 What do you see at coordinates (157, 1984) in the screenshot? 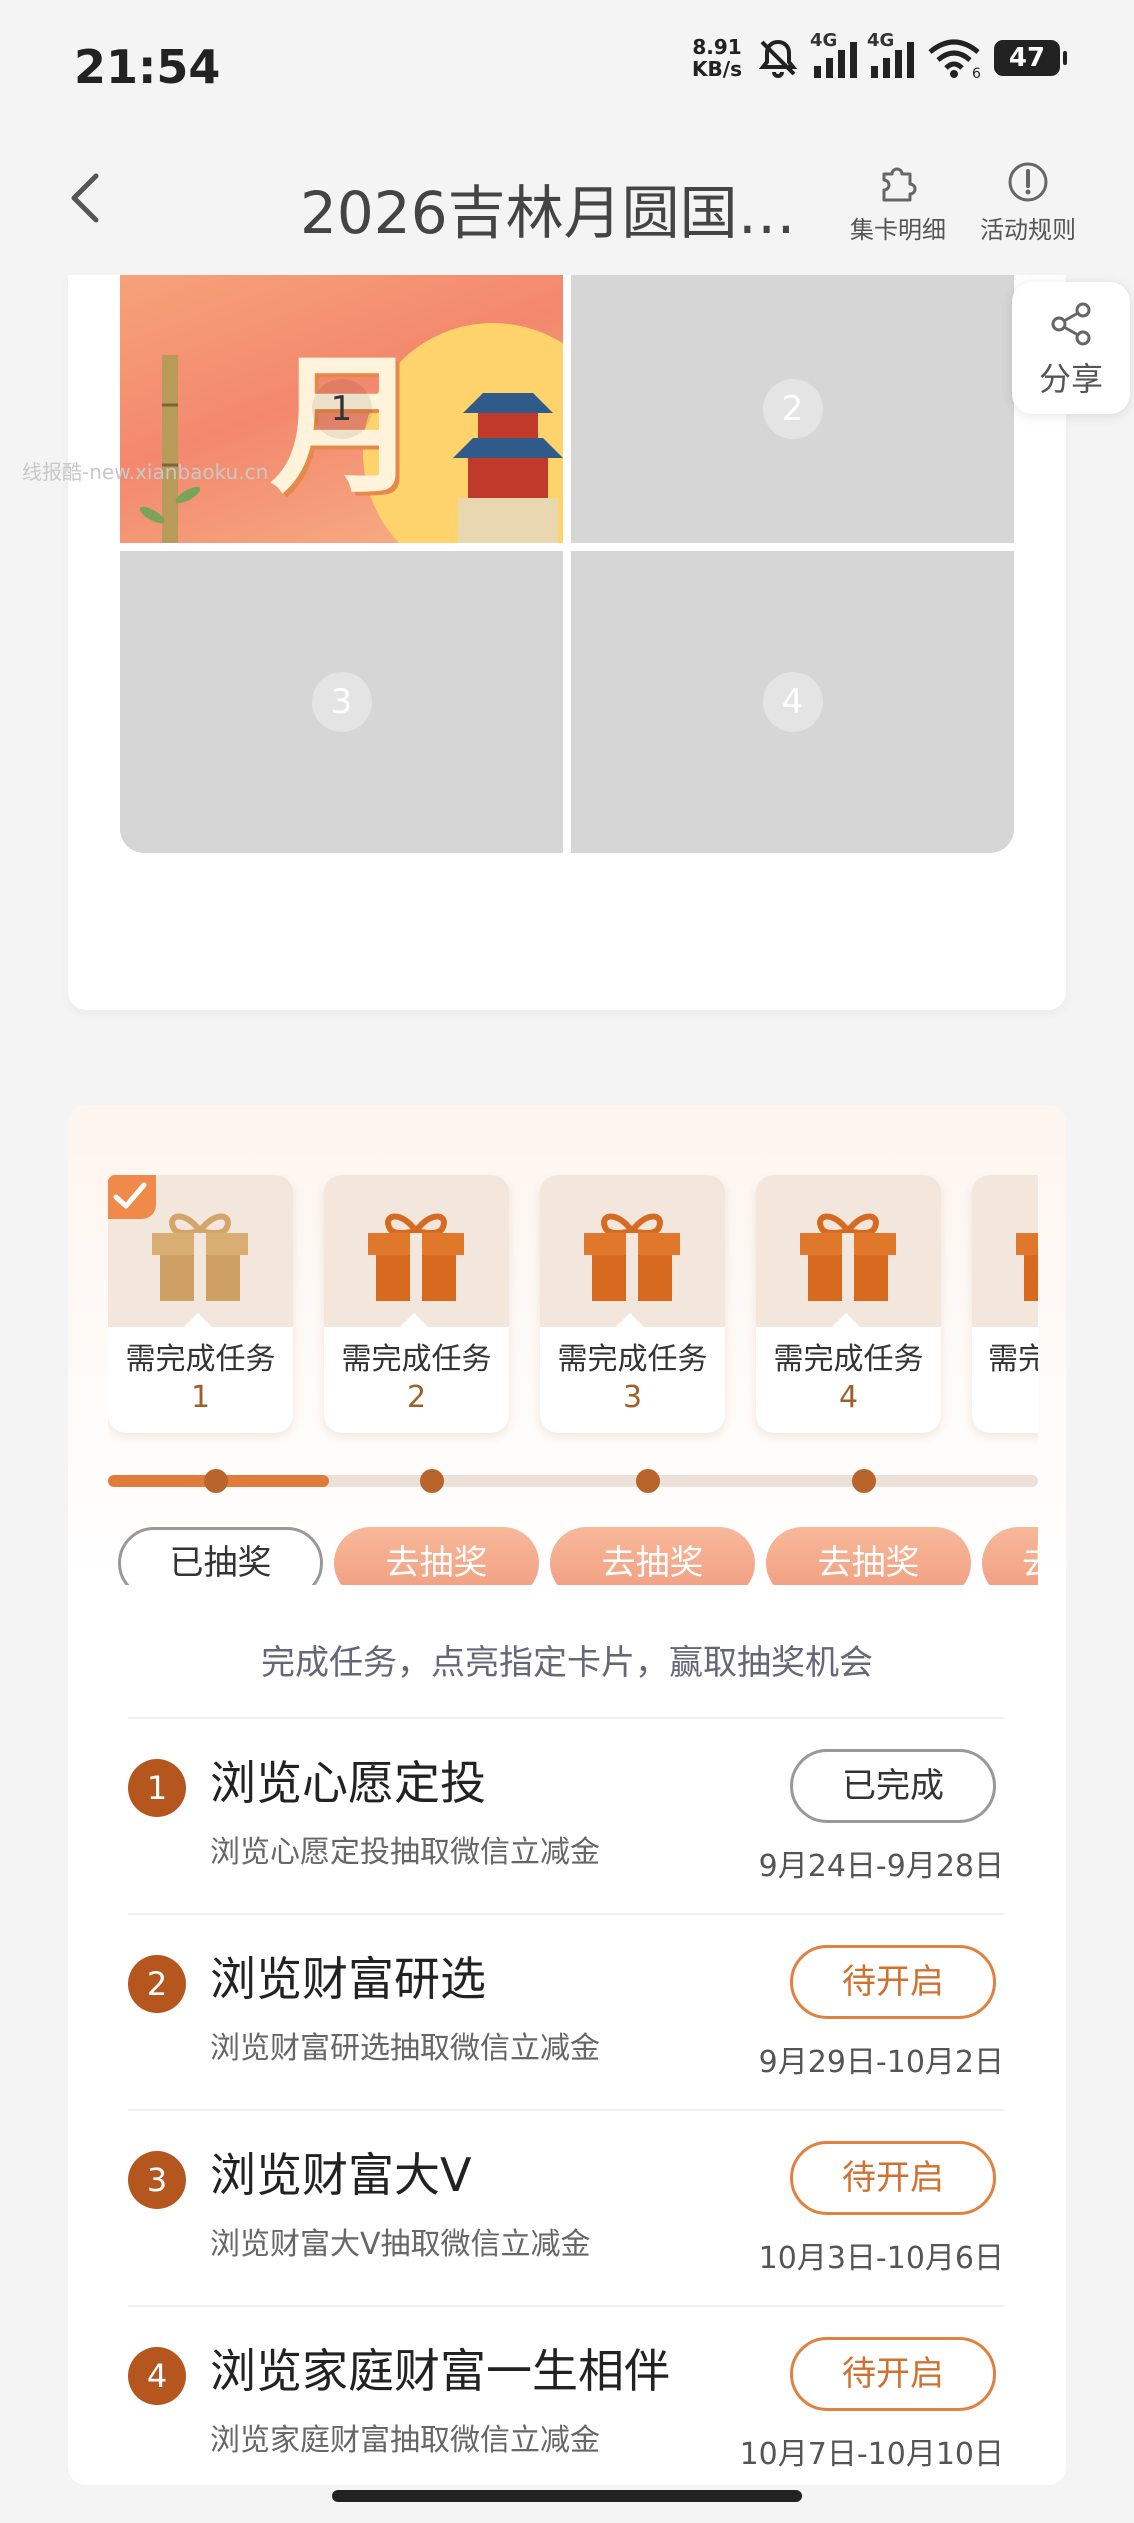
I see `task-number: 2` at bounding box center [157, 1984].